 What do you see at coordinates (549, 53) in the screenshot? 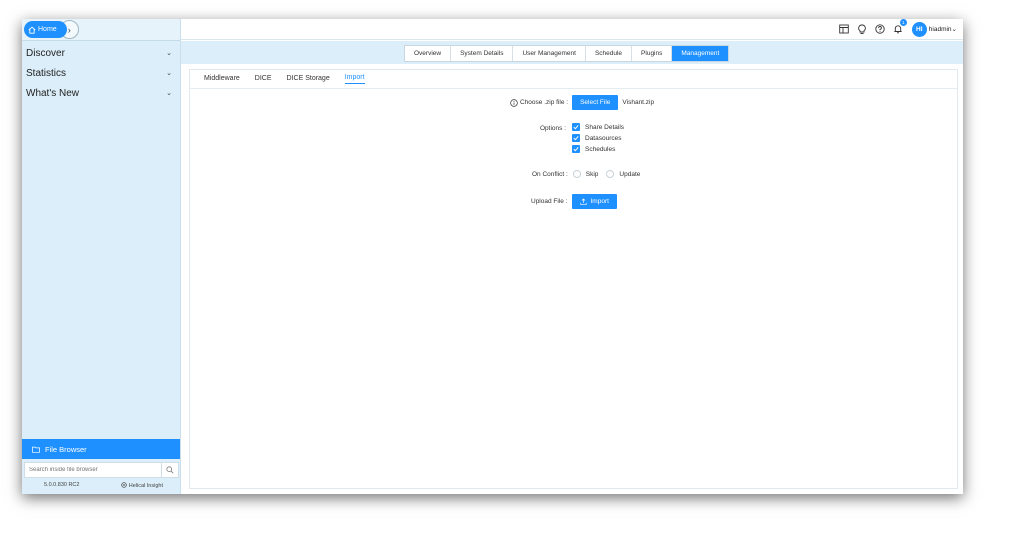
I see `tab-user-management: User Management` at bounding box center [549, 53].